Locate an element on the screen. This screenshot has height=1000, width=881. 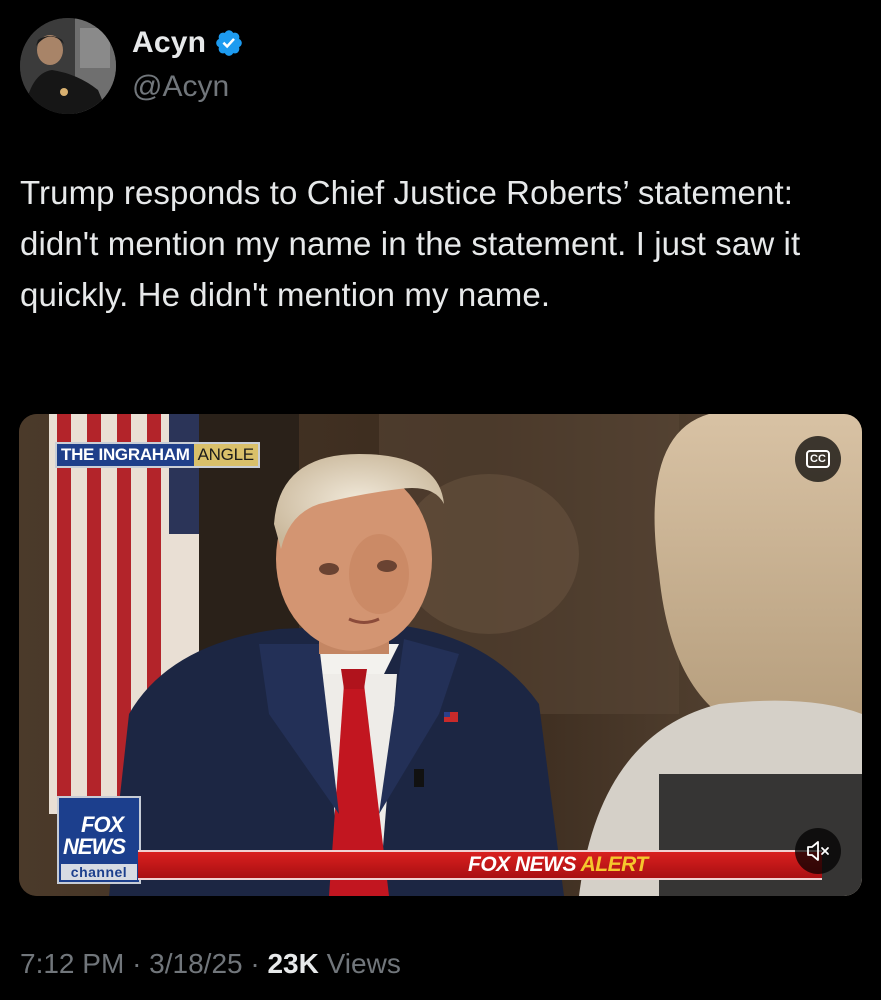
closed-captions-icon: CC is located at coordinates (818, 459).